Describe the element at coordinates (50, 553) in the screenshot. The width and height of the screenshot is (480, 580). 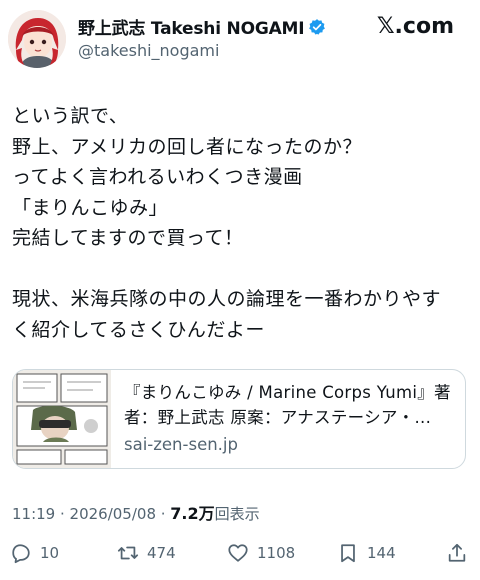
I see `reply-count: 10` at that location.